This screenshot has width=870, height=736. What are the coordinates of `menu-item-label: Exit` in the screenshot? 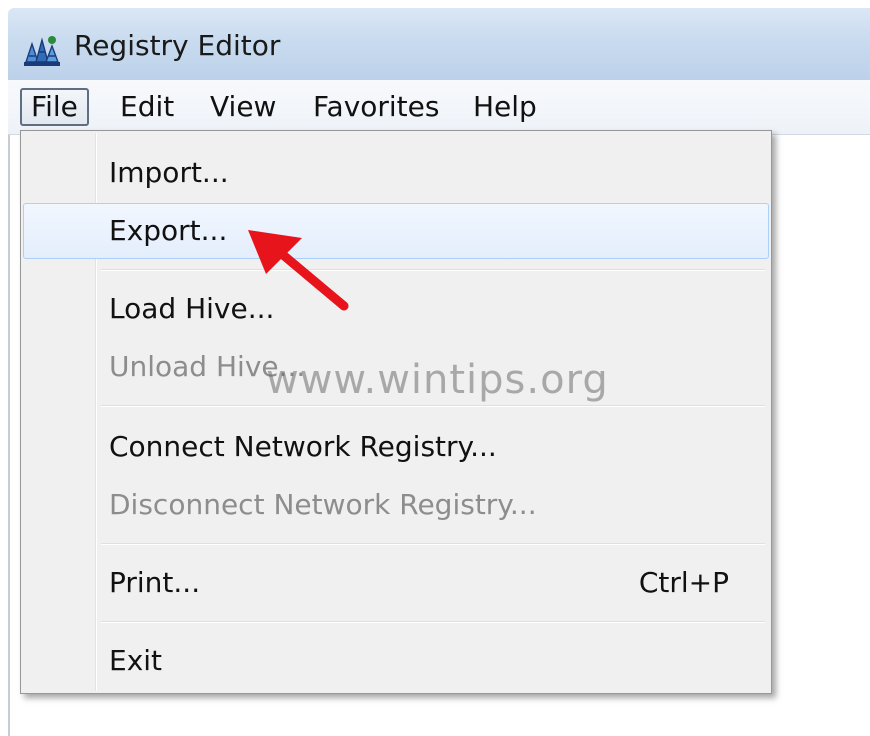 It's located at (136, 660).